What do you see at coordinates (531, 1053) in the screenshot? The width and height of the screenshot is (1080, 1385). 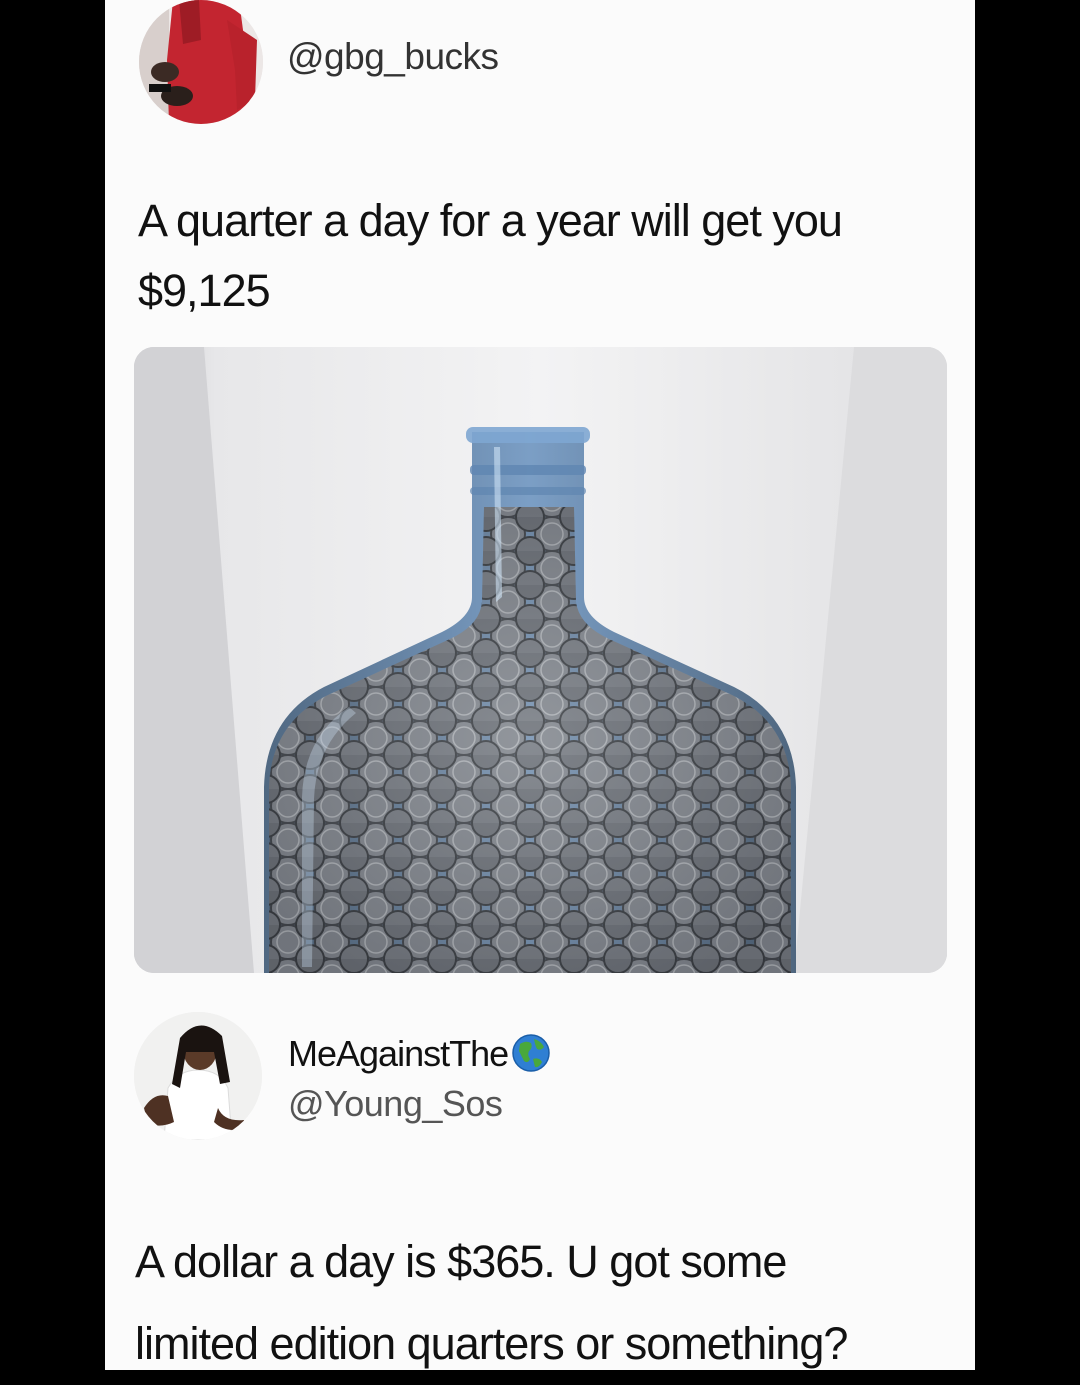 I see `globe-americas-icon` at bounding box center [531, 1053].